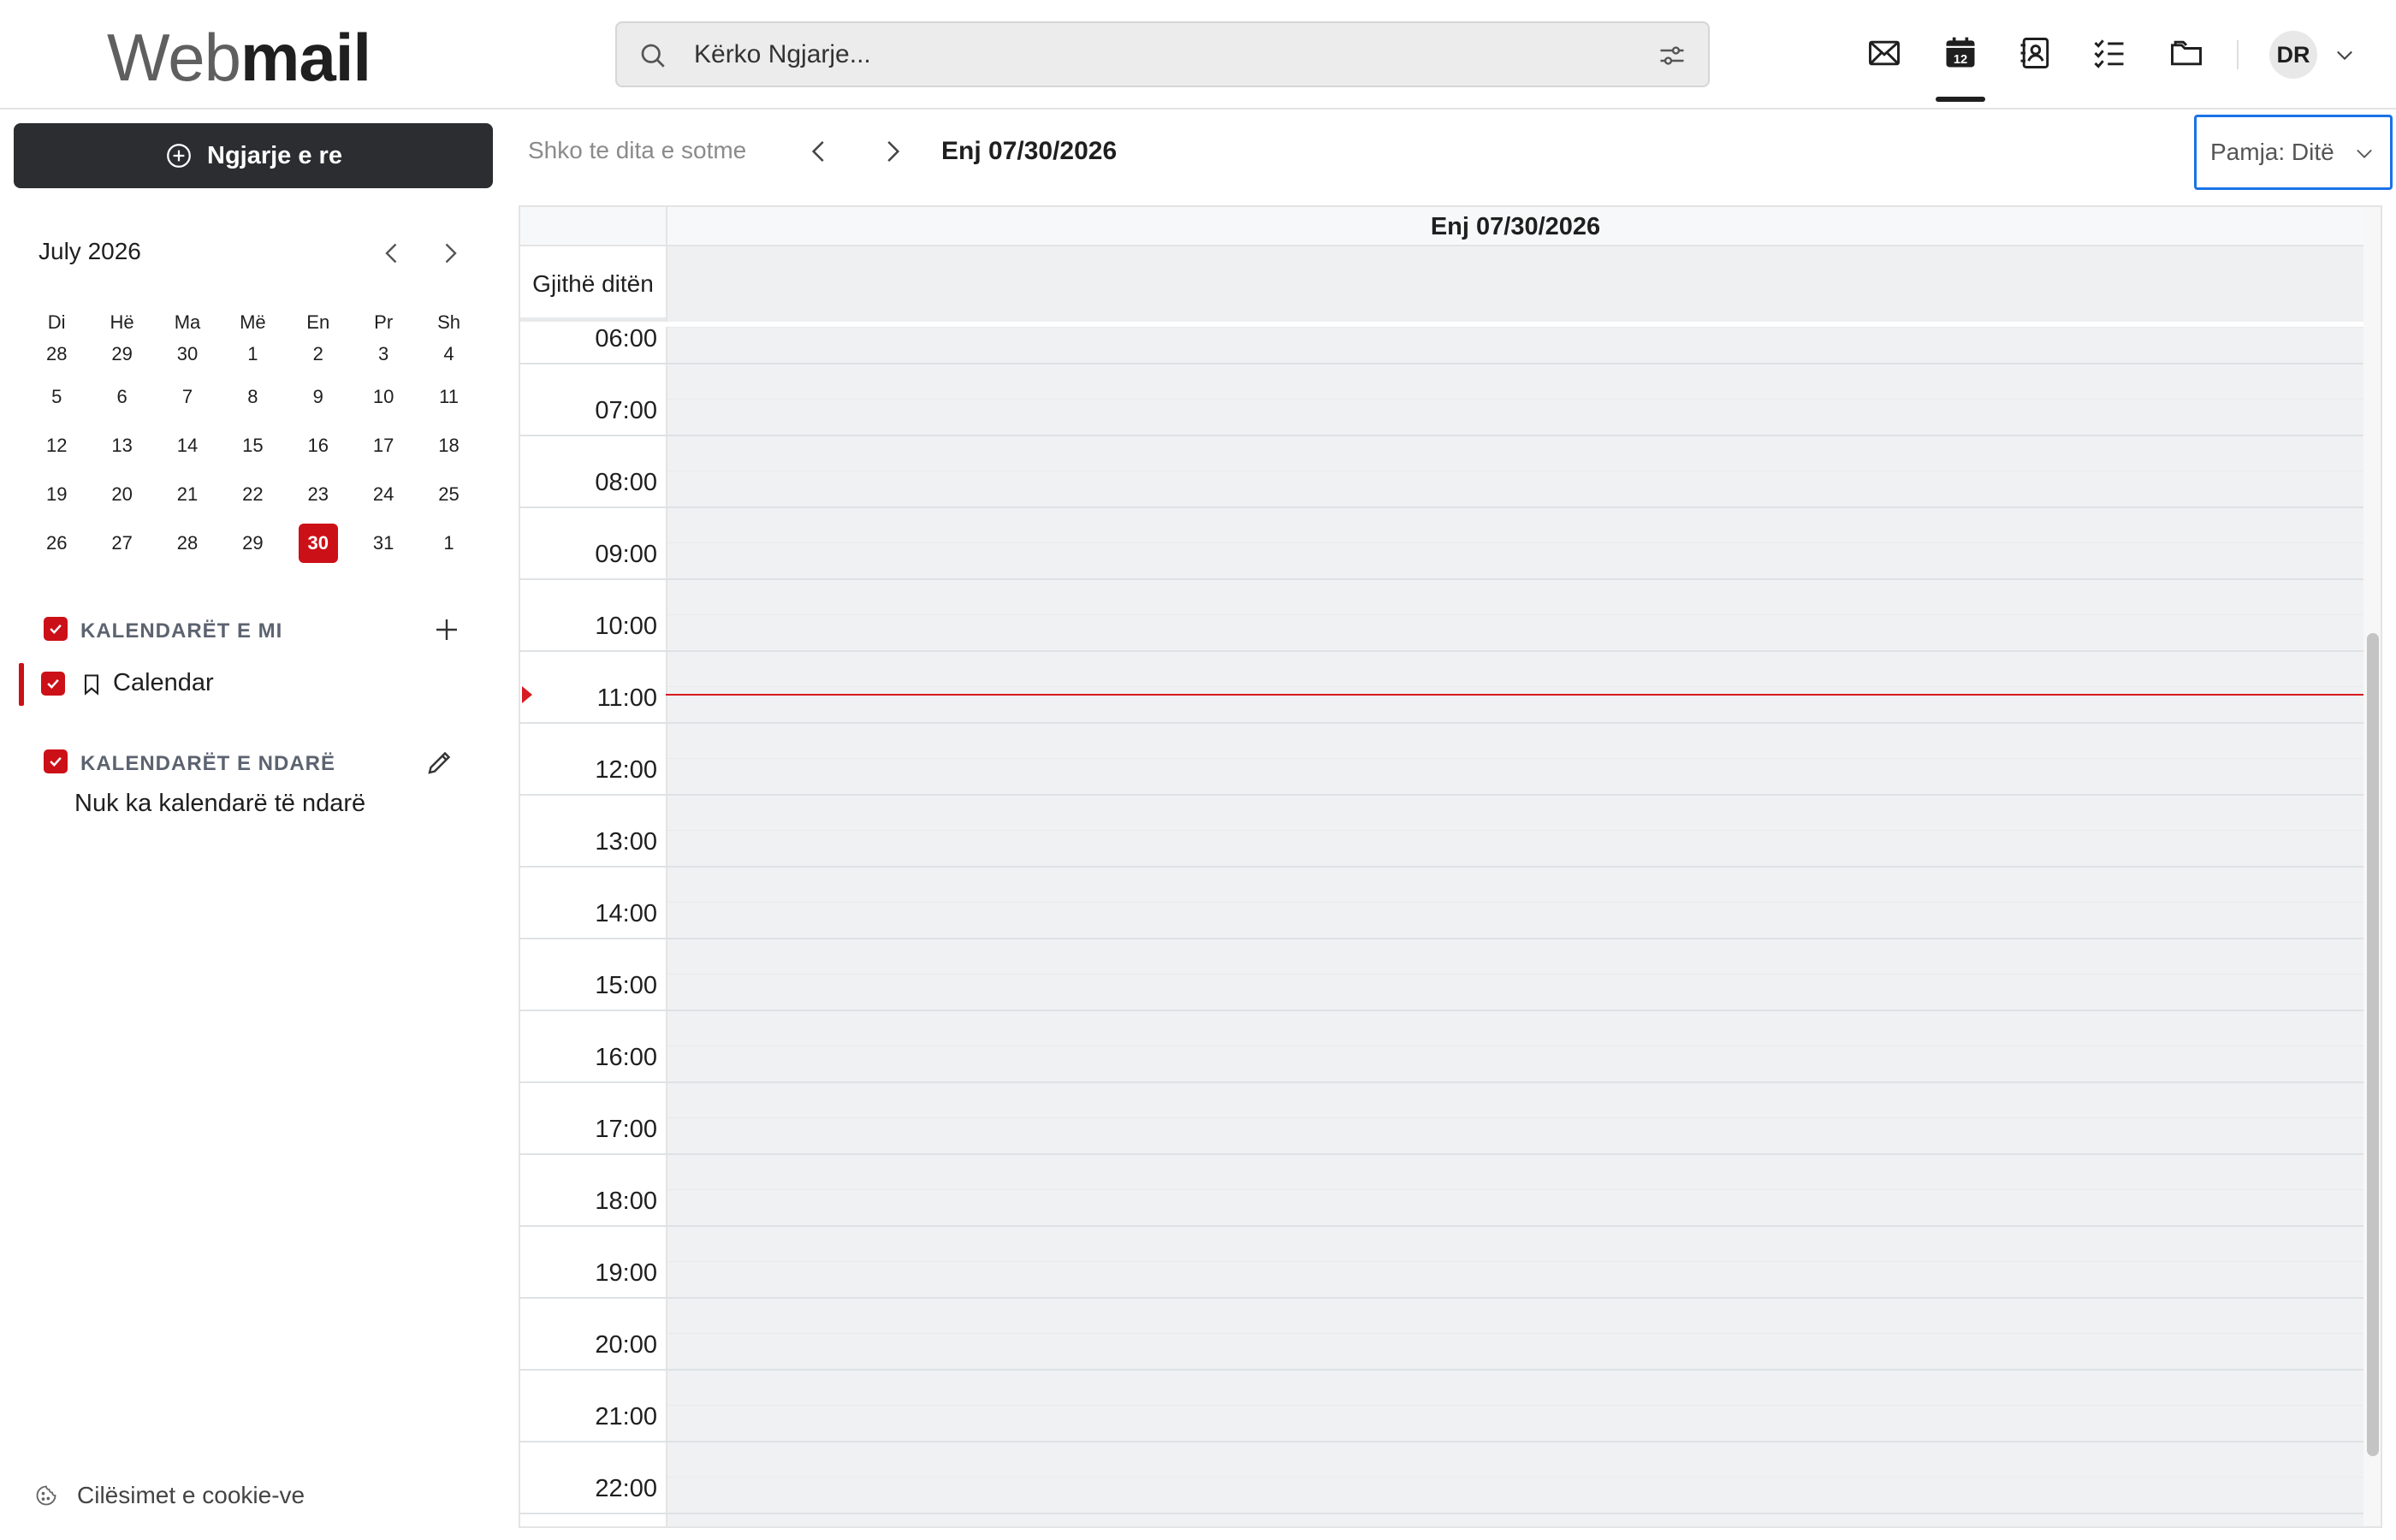 Image resolution: width=2396 pixels, height=1540 pixels. What do you see at coordinates (318, 495) in the screenshot?
I see `mini-calendar-day: 23` at bounding box center [318, 495].